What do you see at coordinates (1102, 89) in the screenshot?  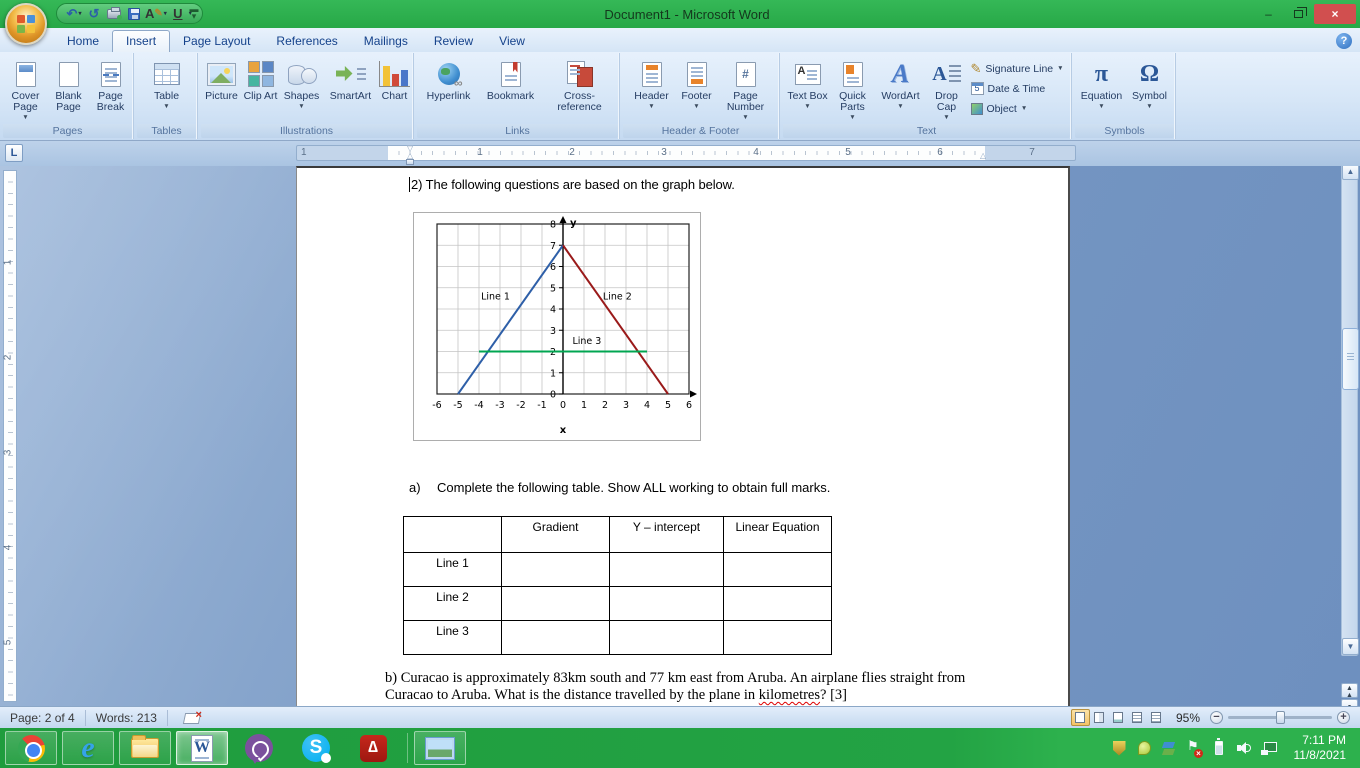 I see `equation-button: π Equation ▼` at bounding box center [1102, 89].